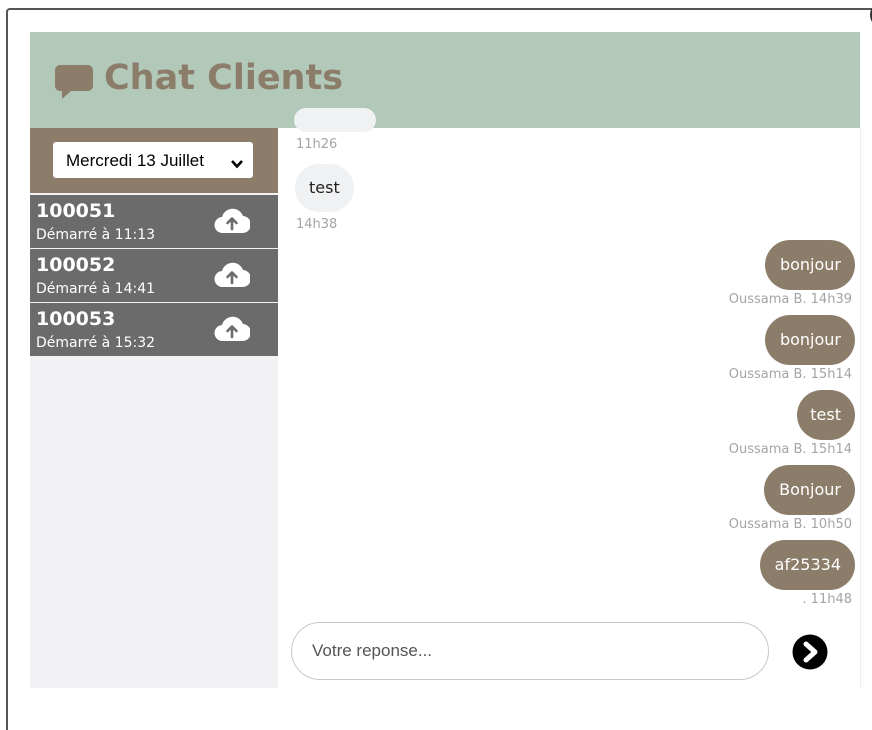 This screenshot has width=872, height=730. Describe the element at coordinates (76, 319) in the screenshot. I see `conversation-id: 100053` at that location.